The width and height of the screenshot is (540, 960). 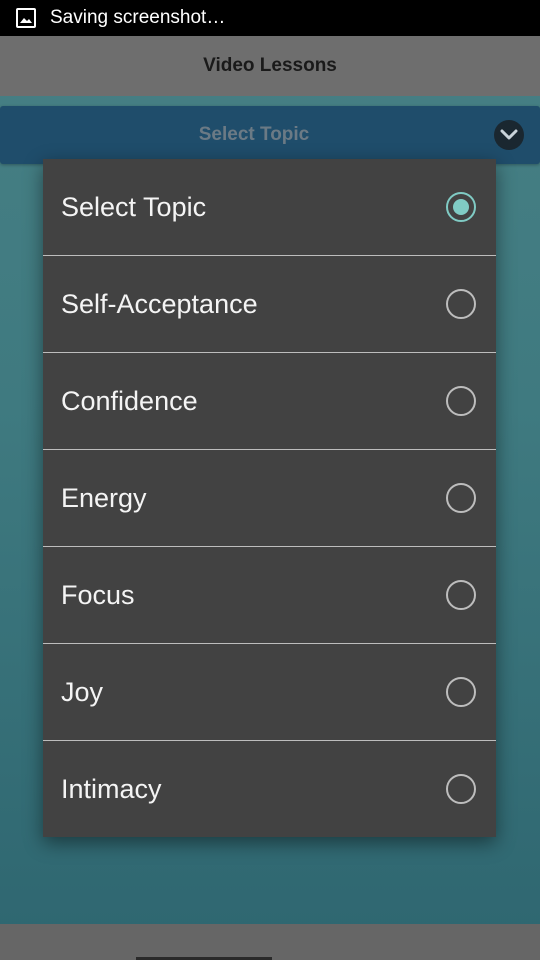 I want to click on chevron-down-icon, so click(x=509, y=135).